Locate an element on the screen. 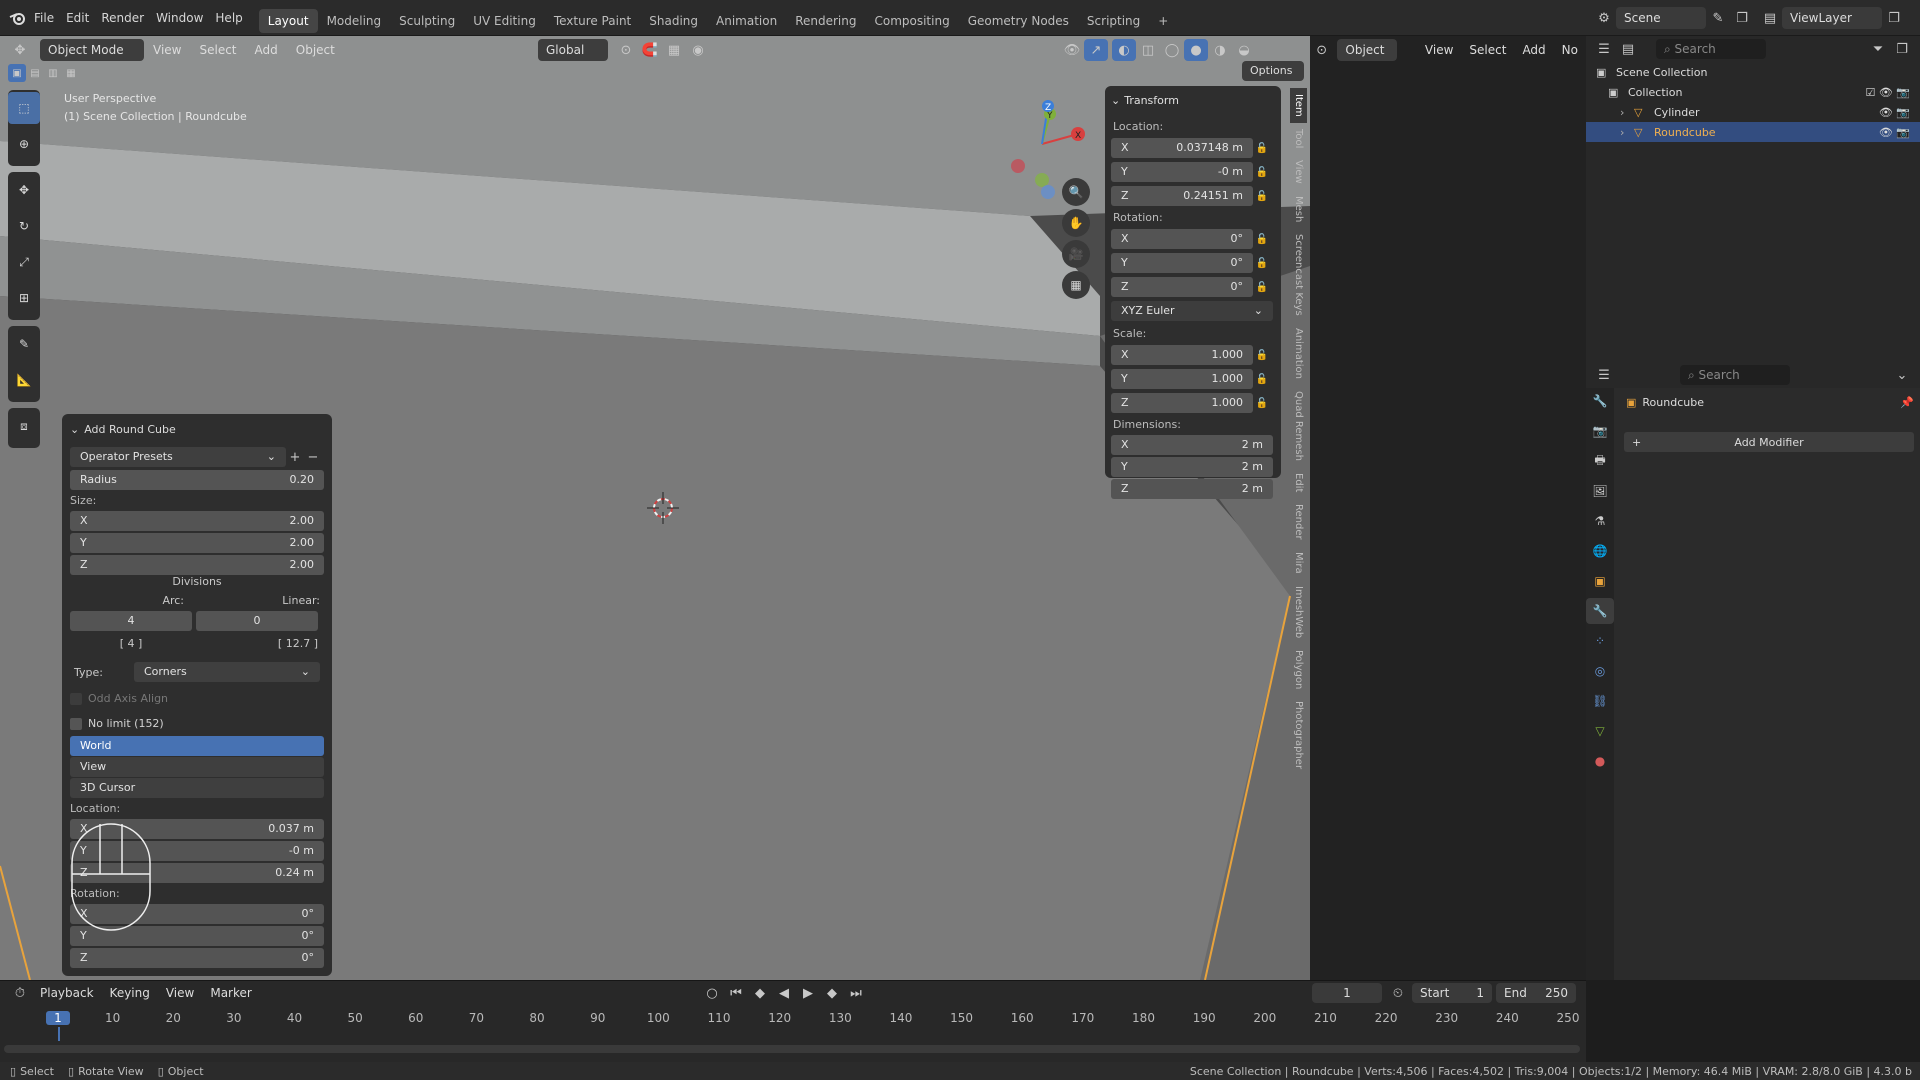 The height and width of the screenshot is (1080, 1920). tab-compositing: Compositing is located at coordinates (911, 21).